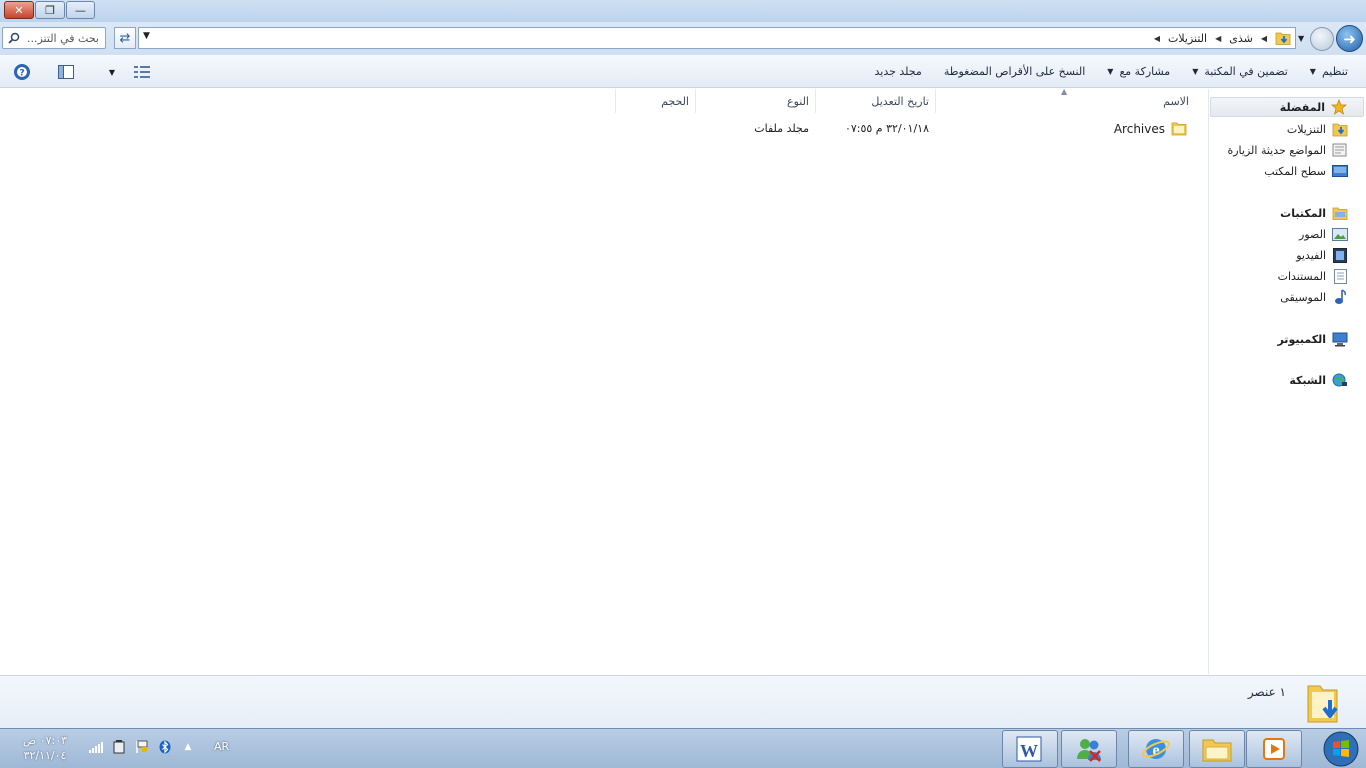 The height and width of the screenshot is (768, 1366). I want to click on address-bar: ▼ ◀ شذى ◀ التنزيلات ◀, so click(717, 38).